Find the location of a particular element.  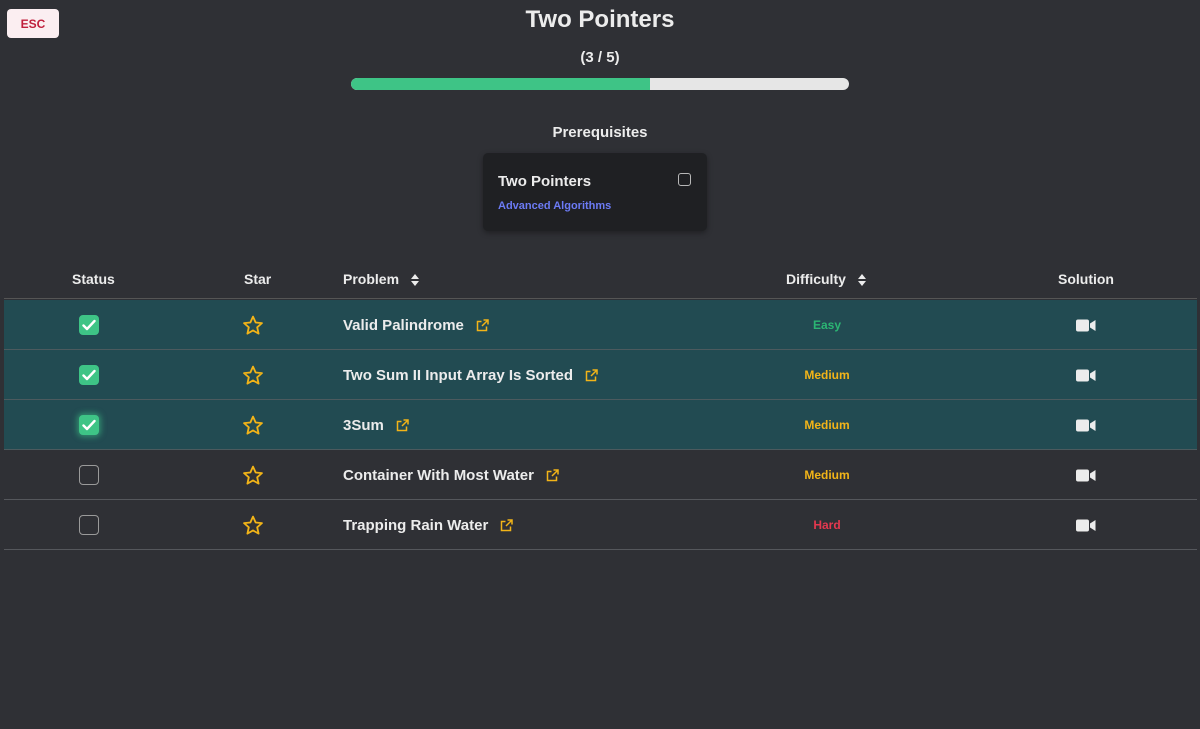

progress-fill is located at coordinates (500, 84).